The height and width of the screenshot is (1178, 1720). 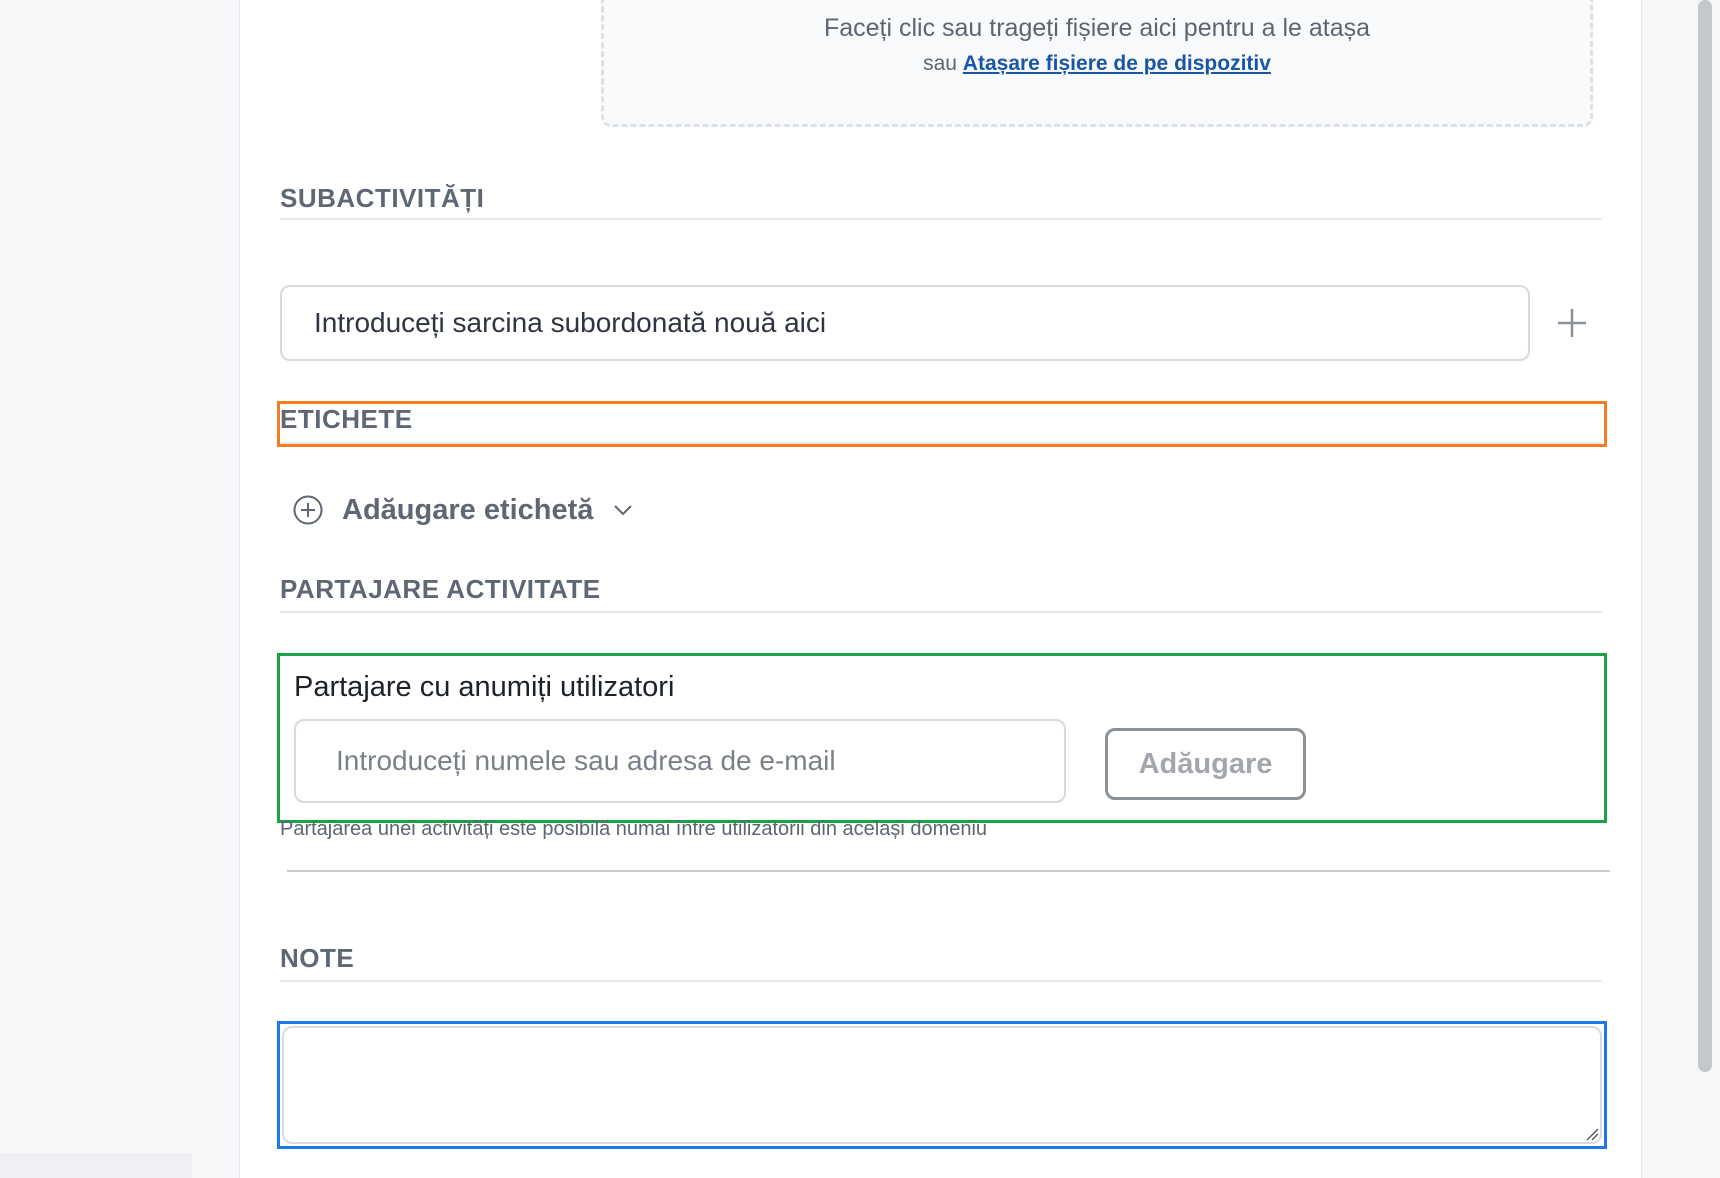 I want to click on sharing-divider, so click(x=941, y=612).